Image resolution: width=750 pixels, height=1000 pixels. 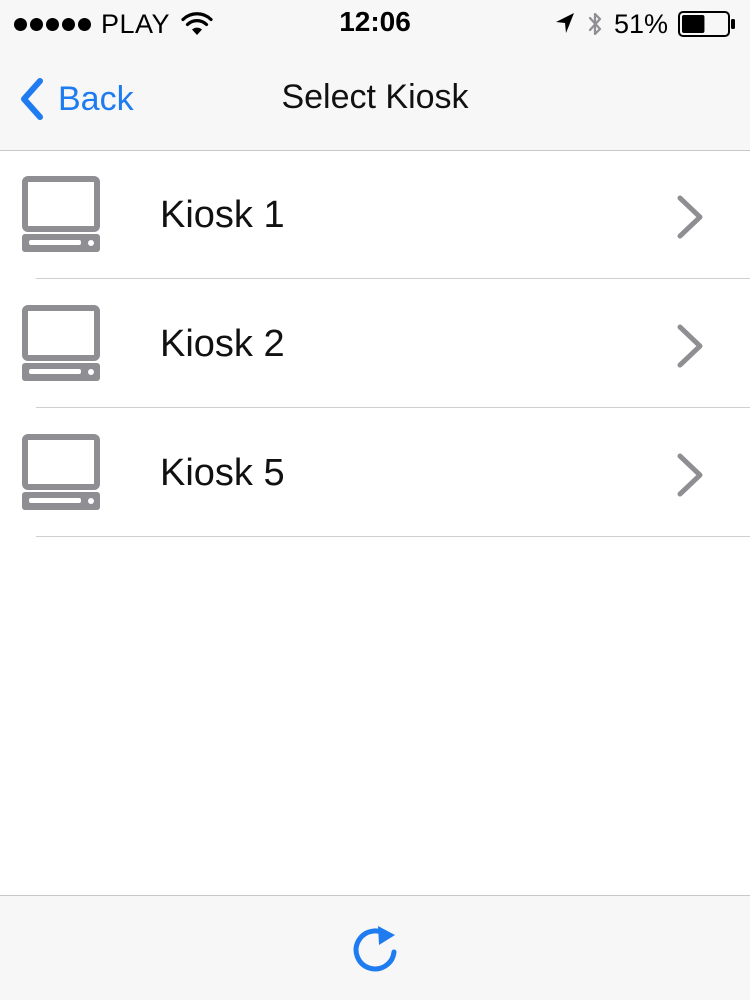 What do you see at coordinates (706, 24) in the screenshot?
I see `battery-icon` at bounding box center [706, 24].